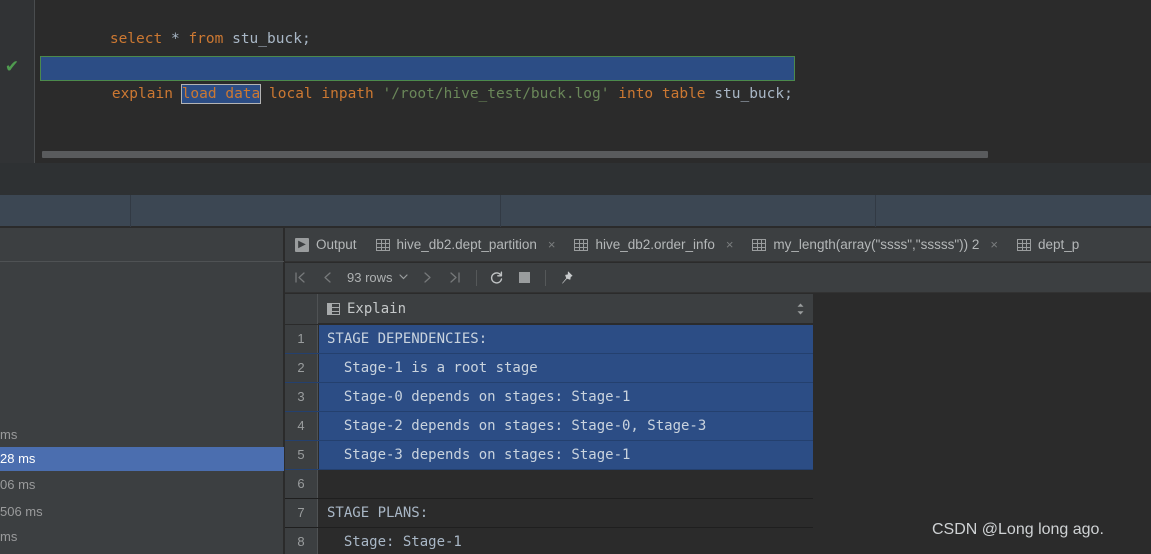 This screenshot has height=554, width=1151. What do you see at coordinates (142, 459) in the screenshot?
I see `list-item-selected: 28 ms` at bounding box center [142, 459].